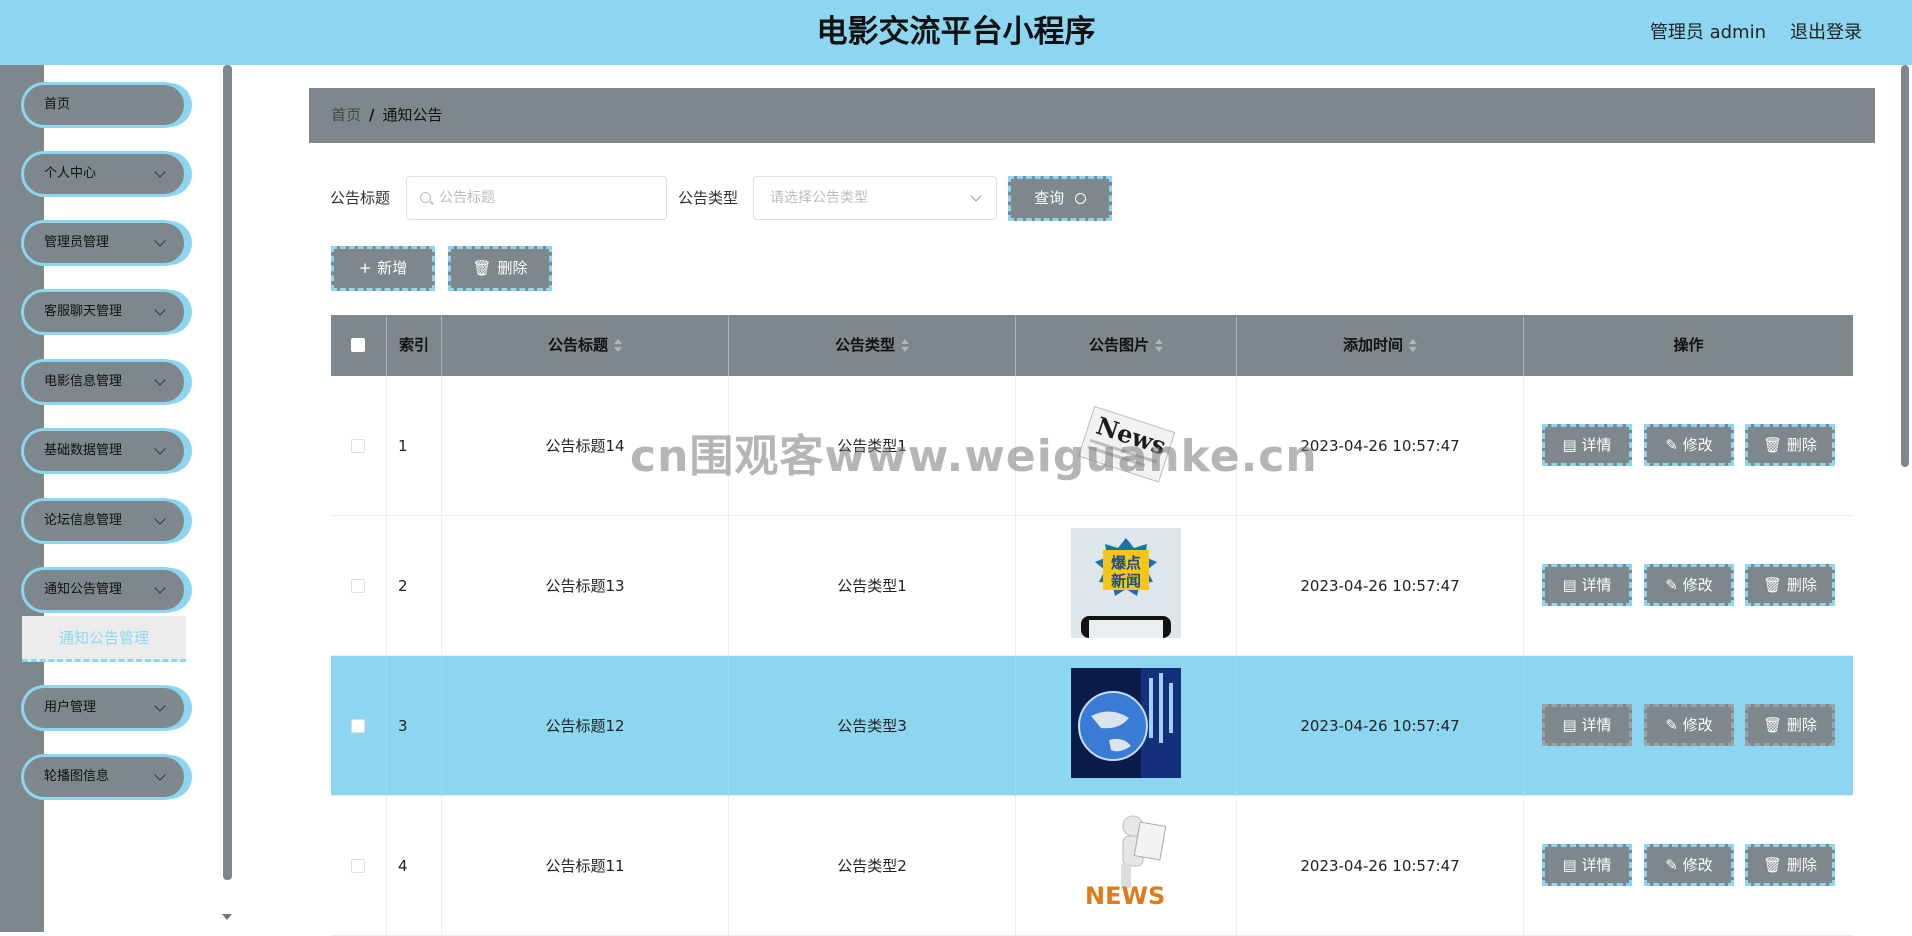 This screenshot has height=936, width=1912. What do you see at coordinates (104, 174) in the screenshot?
I see `sidebar-item-personal-center: 个人中心` at bounding box center [104, 174].